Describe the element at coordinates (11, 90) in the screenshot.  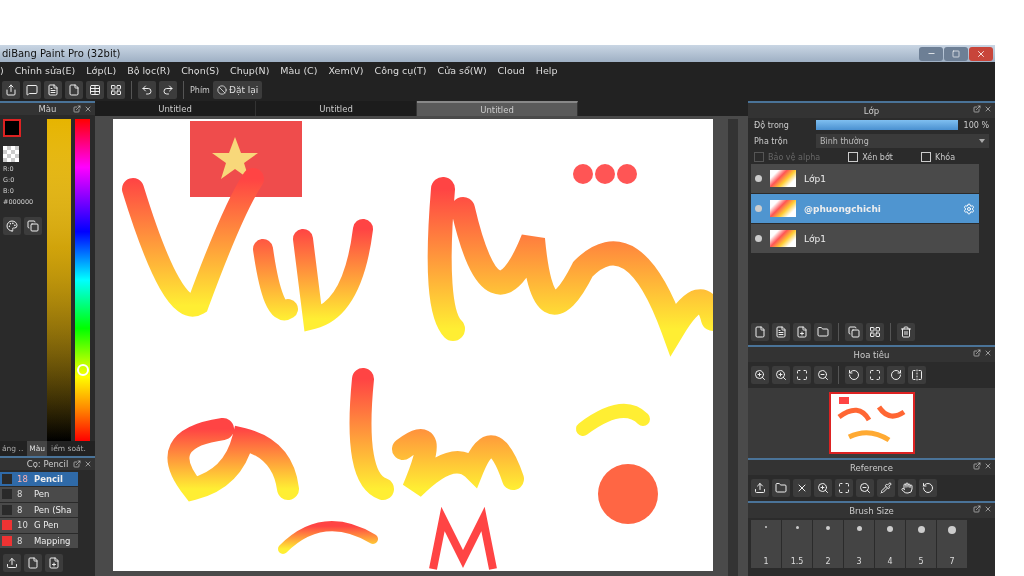
I see `share-button` at that location.